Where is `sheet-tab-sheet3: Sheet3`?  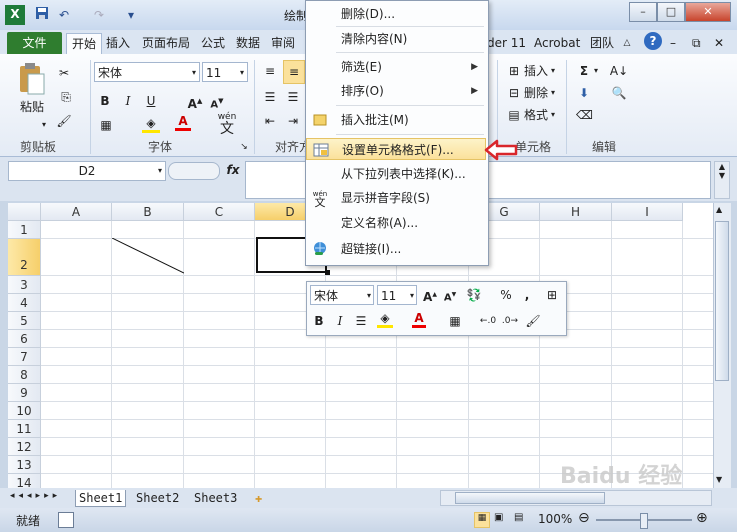
sheet-tab-sheet3: Sheet3 is located at coordinates (215, 498).